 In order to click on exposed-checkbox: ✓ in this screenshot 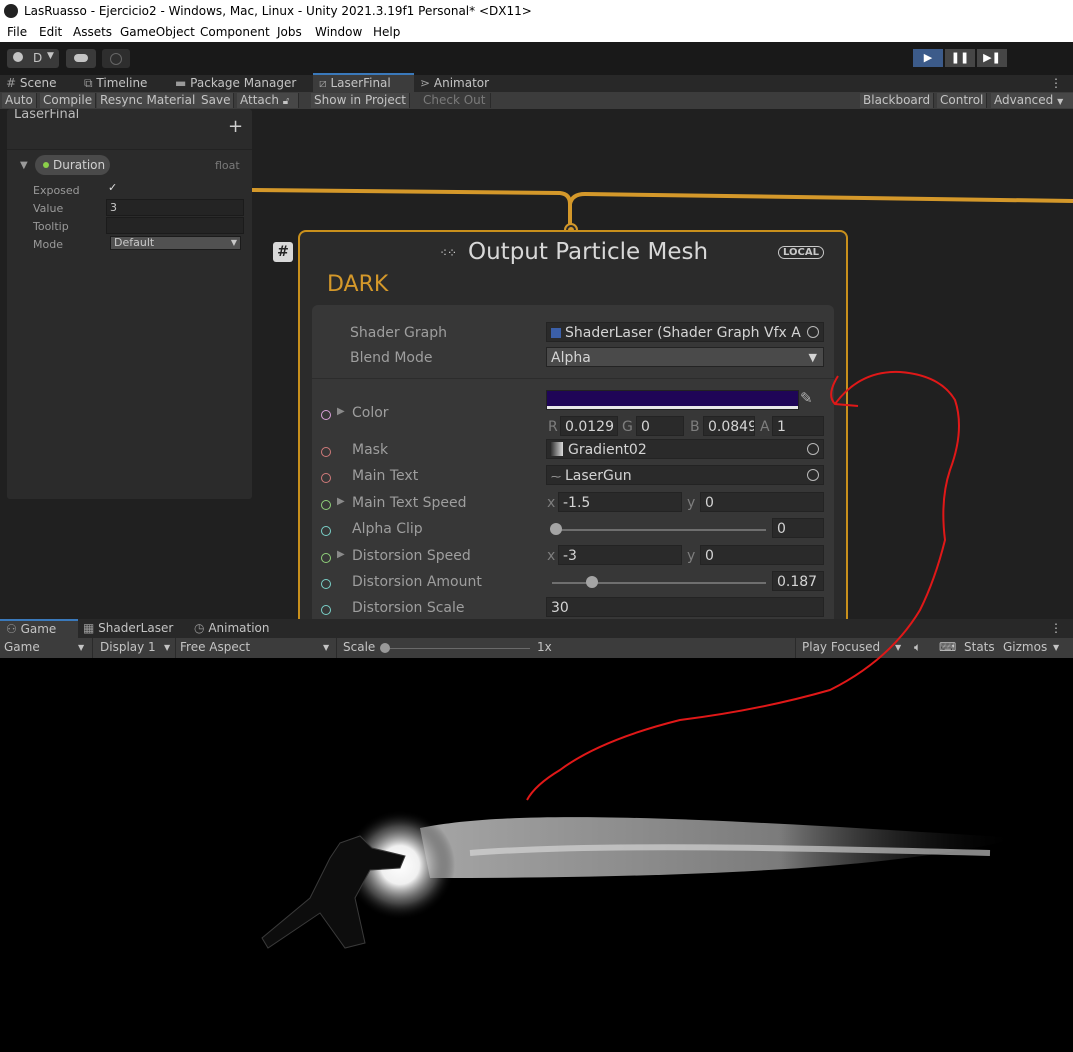, I will do `click(112, 187)`.